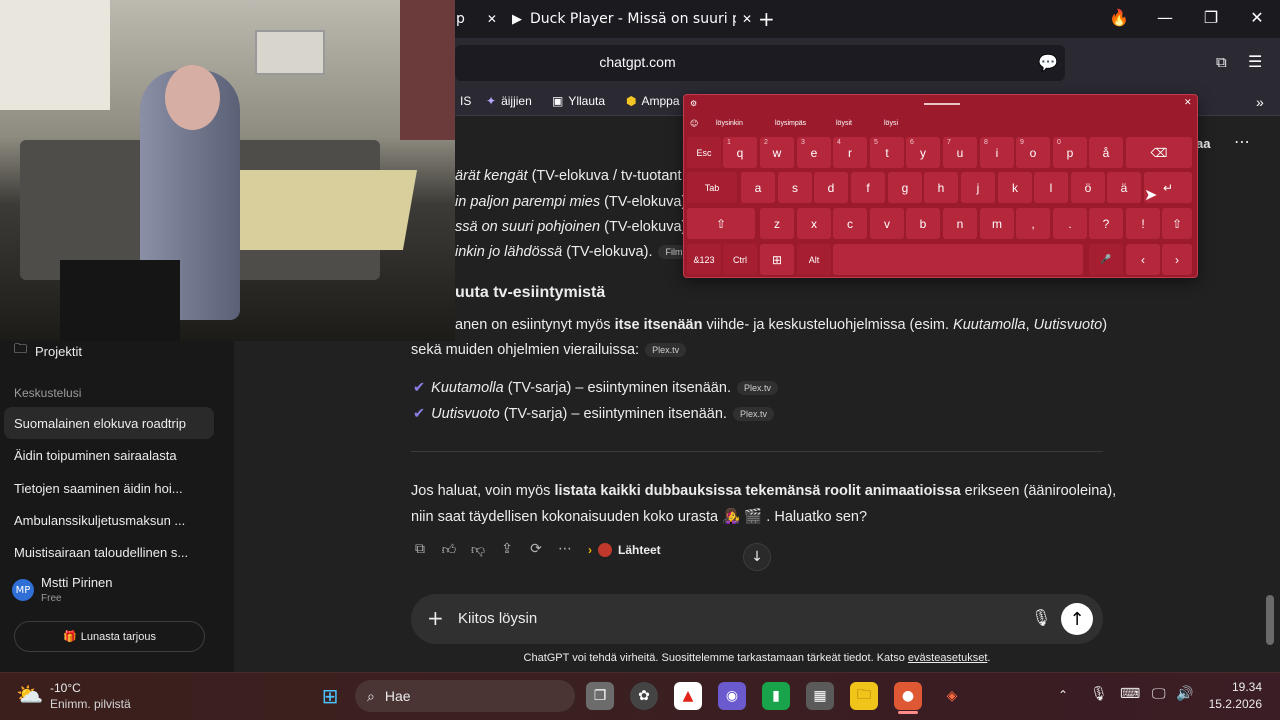 This screenshot has height=720, width=1280. I want to click on key-!: !, so click(1143, 223).